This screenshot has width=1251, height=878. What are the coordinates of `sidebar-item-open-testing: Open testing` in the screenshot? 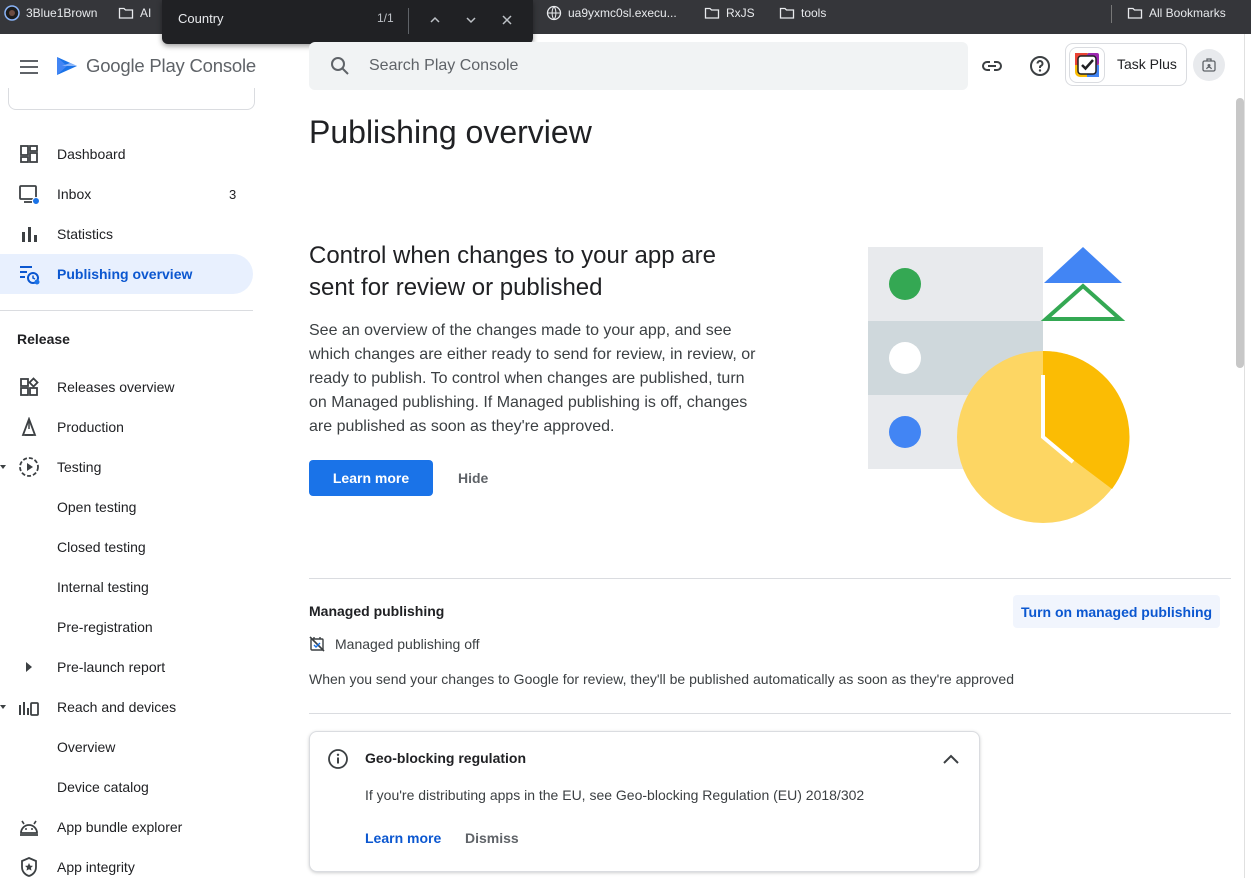 It's located at (126, 507).